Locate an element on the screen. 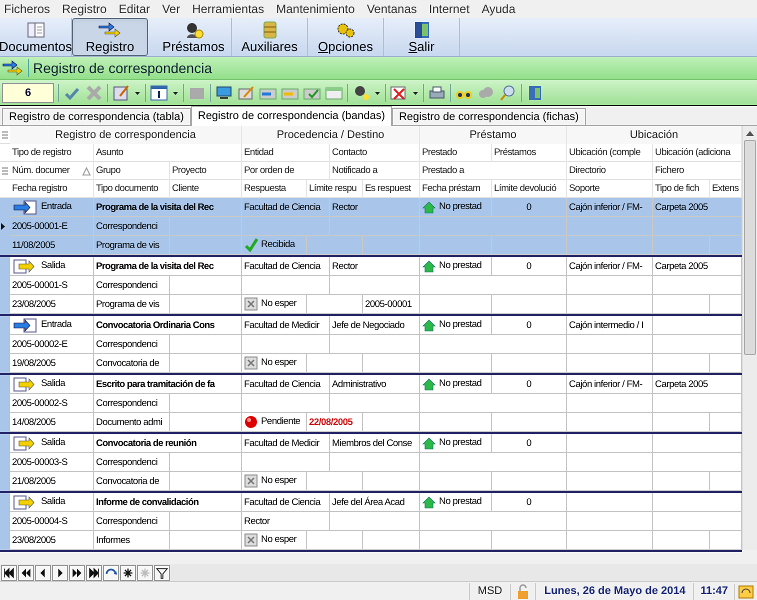 Image resolution: width=757 pixels, height=600 pixels. column-header: Proyecto is located at coordinates (206, 171).